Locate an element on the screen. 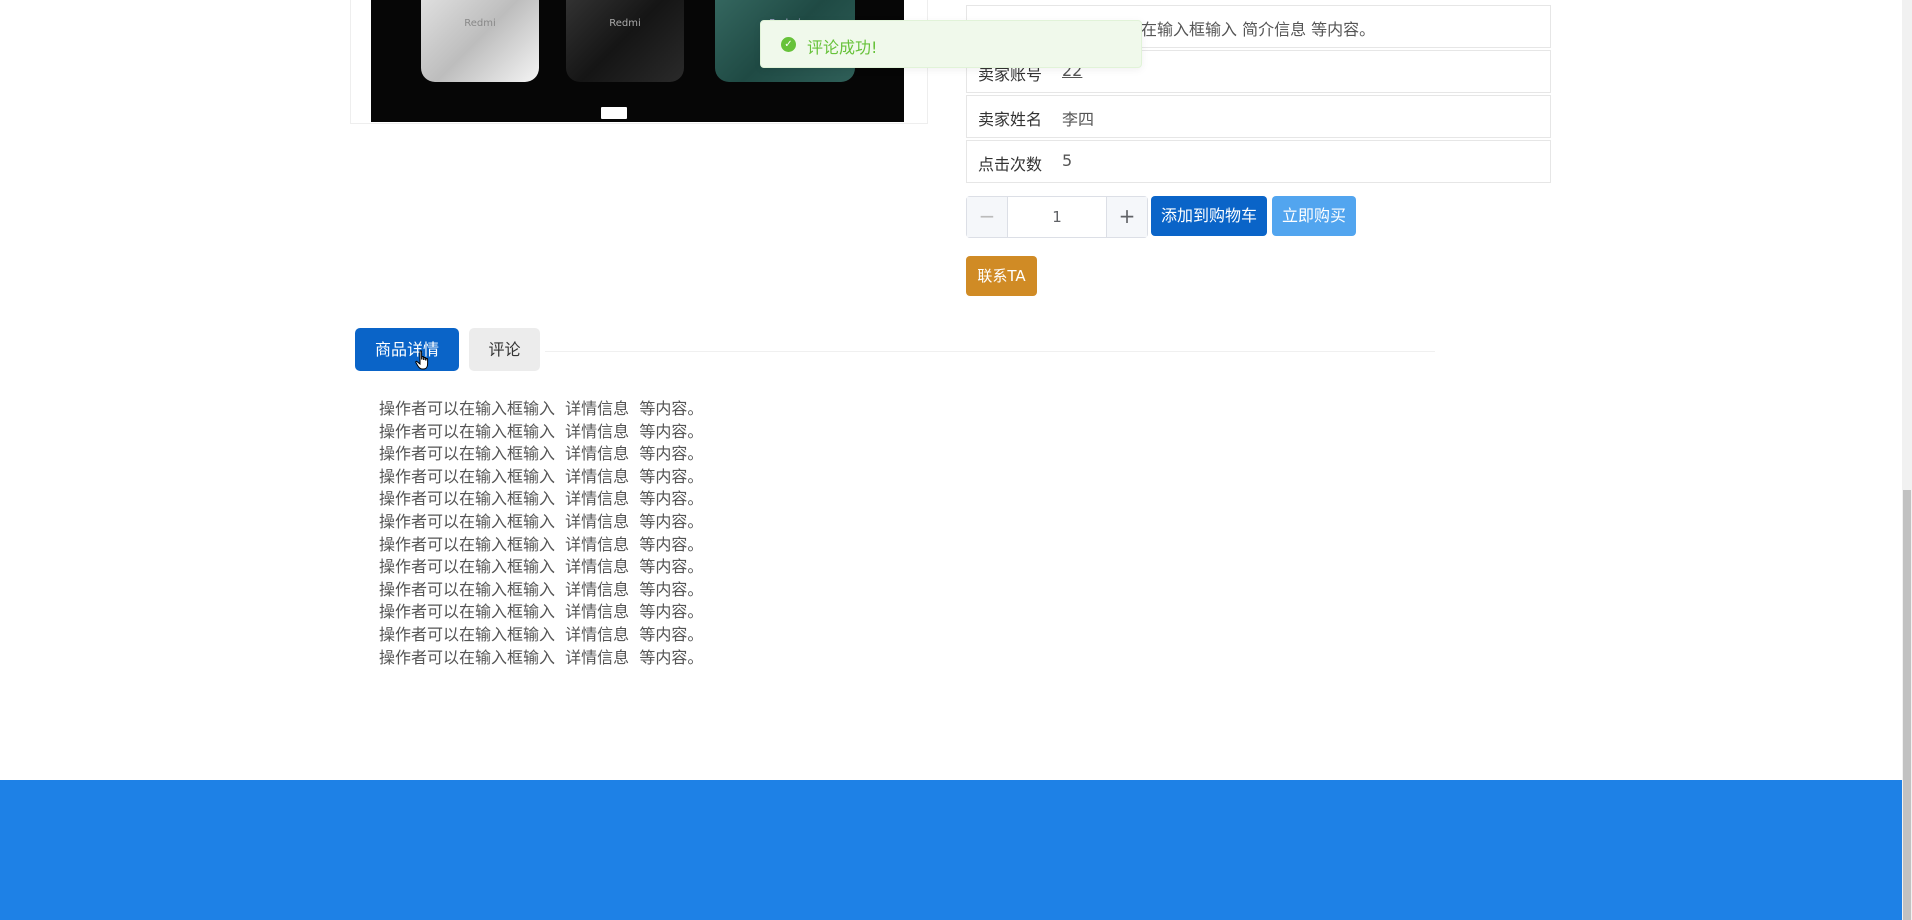  add-to-cart-button: 添加到购物车 is located at coordinates (1209, 216).